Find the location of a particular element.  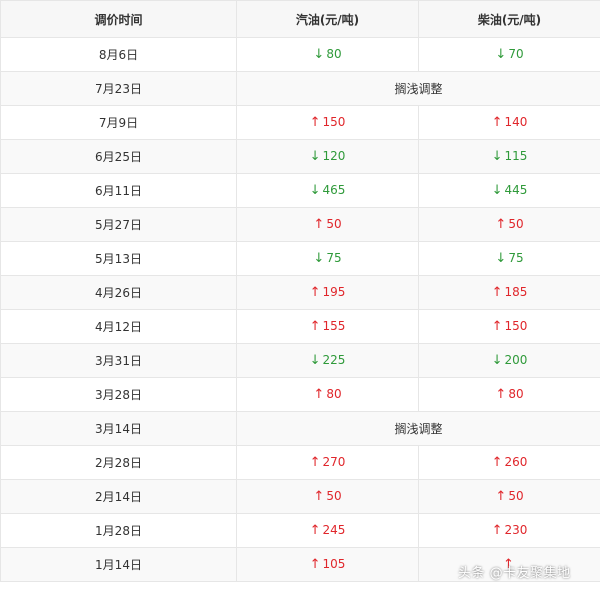

table-header: 调价时间 汽油(元/吨) 柴油(元/吨) is located at coordinates (300, 19).